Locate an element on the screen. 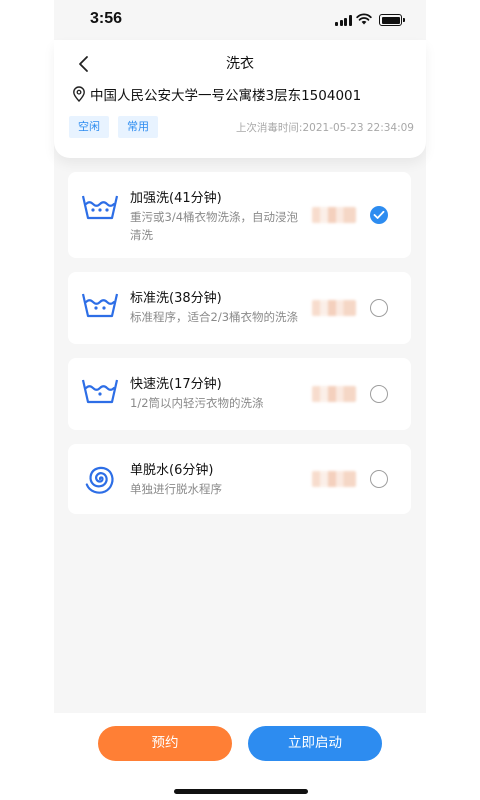 This screenshot has height=800, width=480. check-icon is located at coordinates (379, 214).